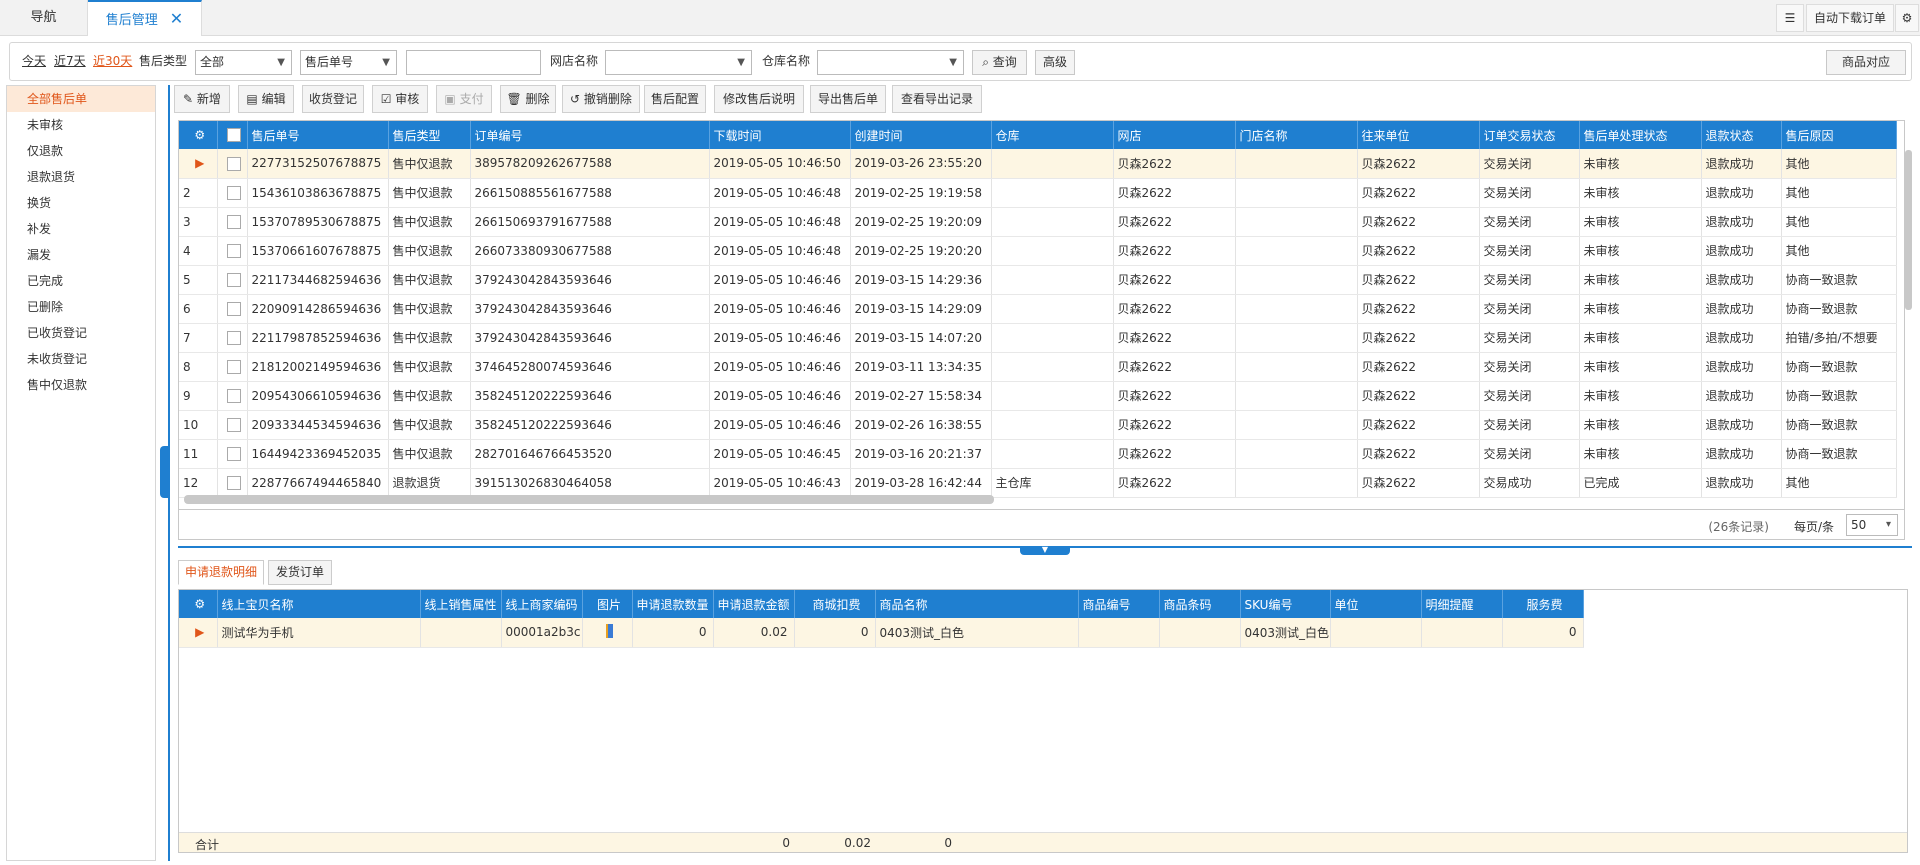 The height and width of the screenshot is (865, 1920). I want to click on goods-mapping-button: 商品对应, so click(1866, 62).